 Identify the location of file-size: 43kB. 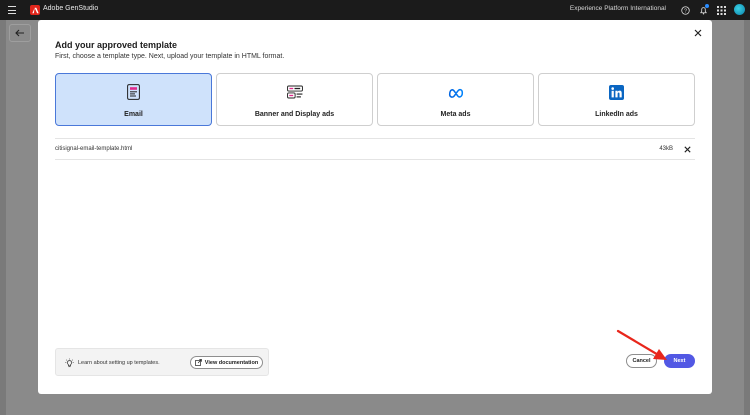
(666, 149).